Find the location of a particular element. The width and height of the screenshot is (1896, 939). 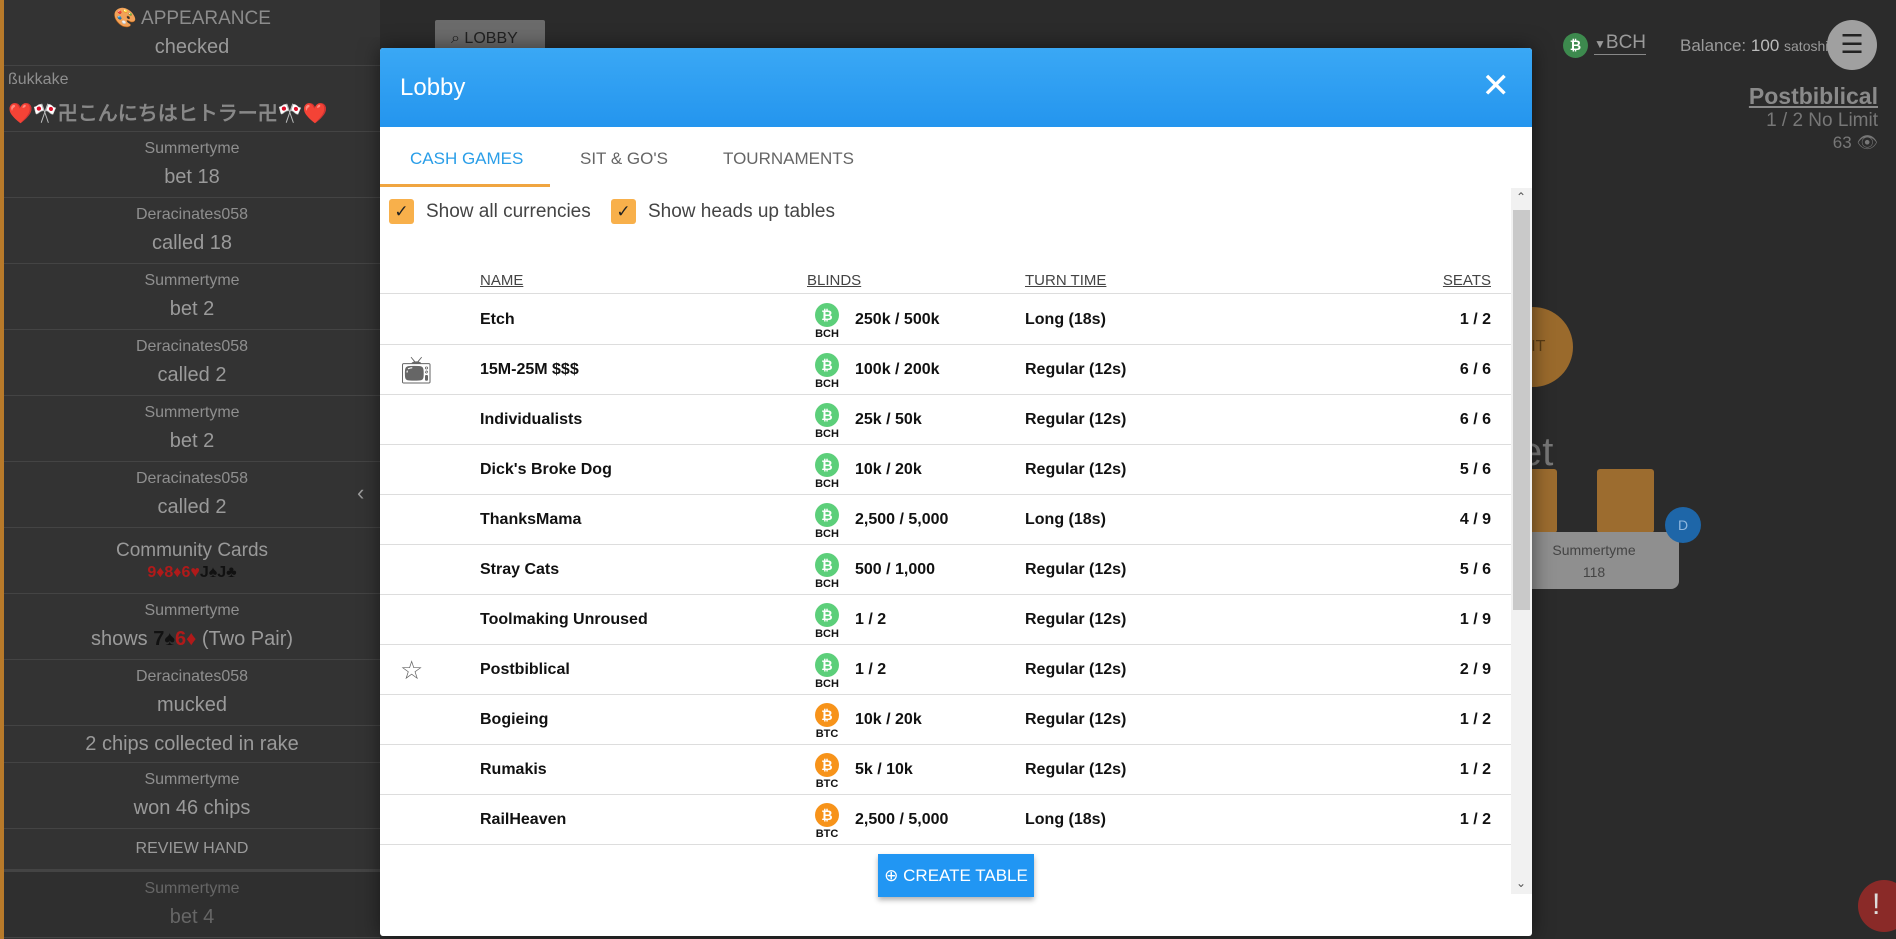

blinds: 100k / 200k is located at coordinates (897, 369).